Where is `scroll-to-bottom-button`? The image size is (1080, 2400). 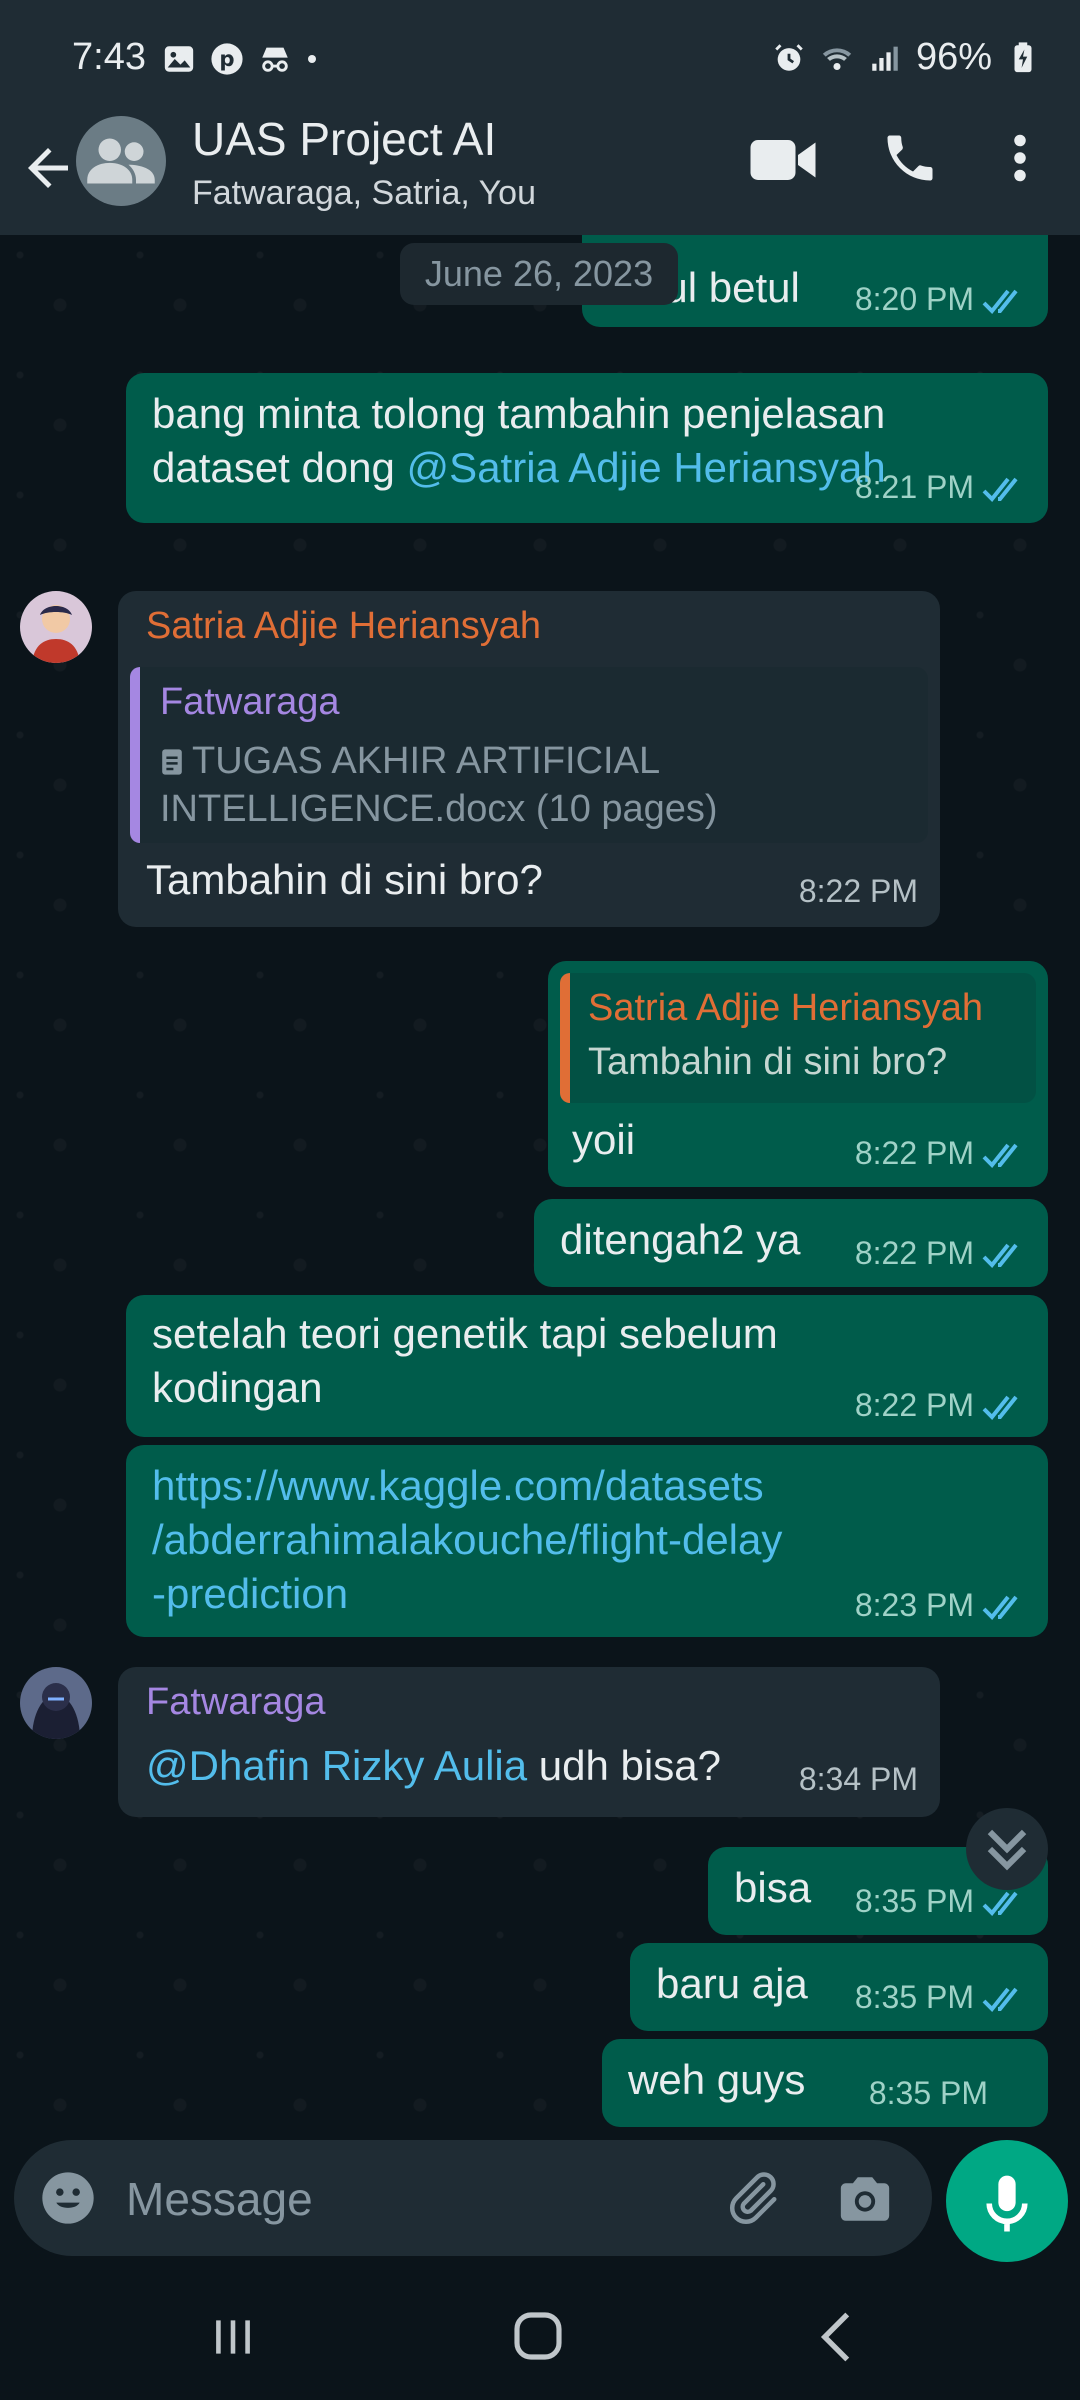
scroll-to-bottom-button is located at coordinates (1007, 1849).